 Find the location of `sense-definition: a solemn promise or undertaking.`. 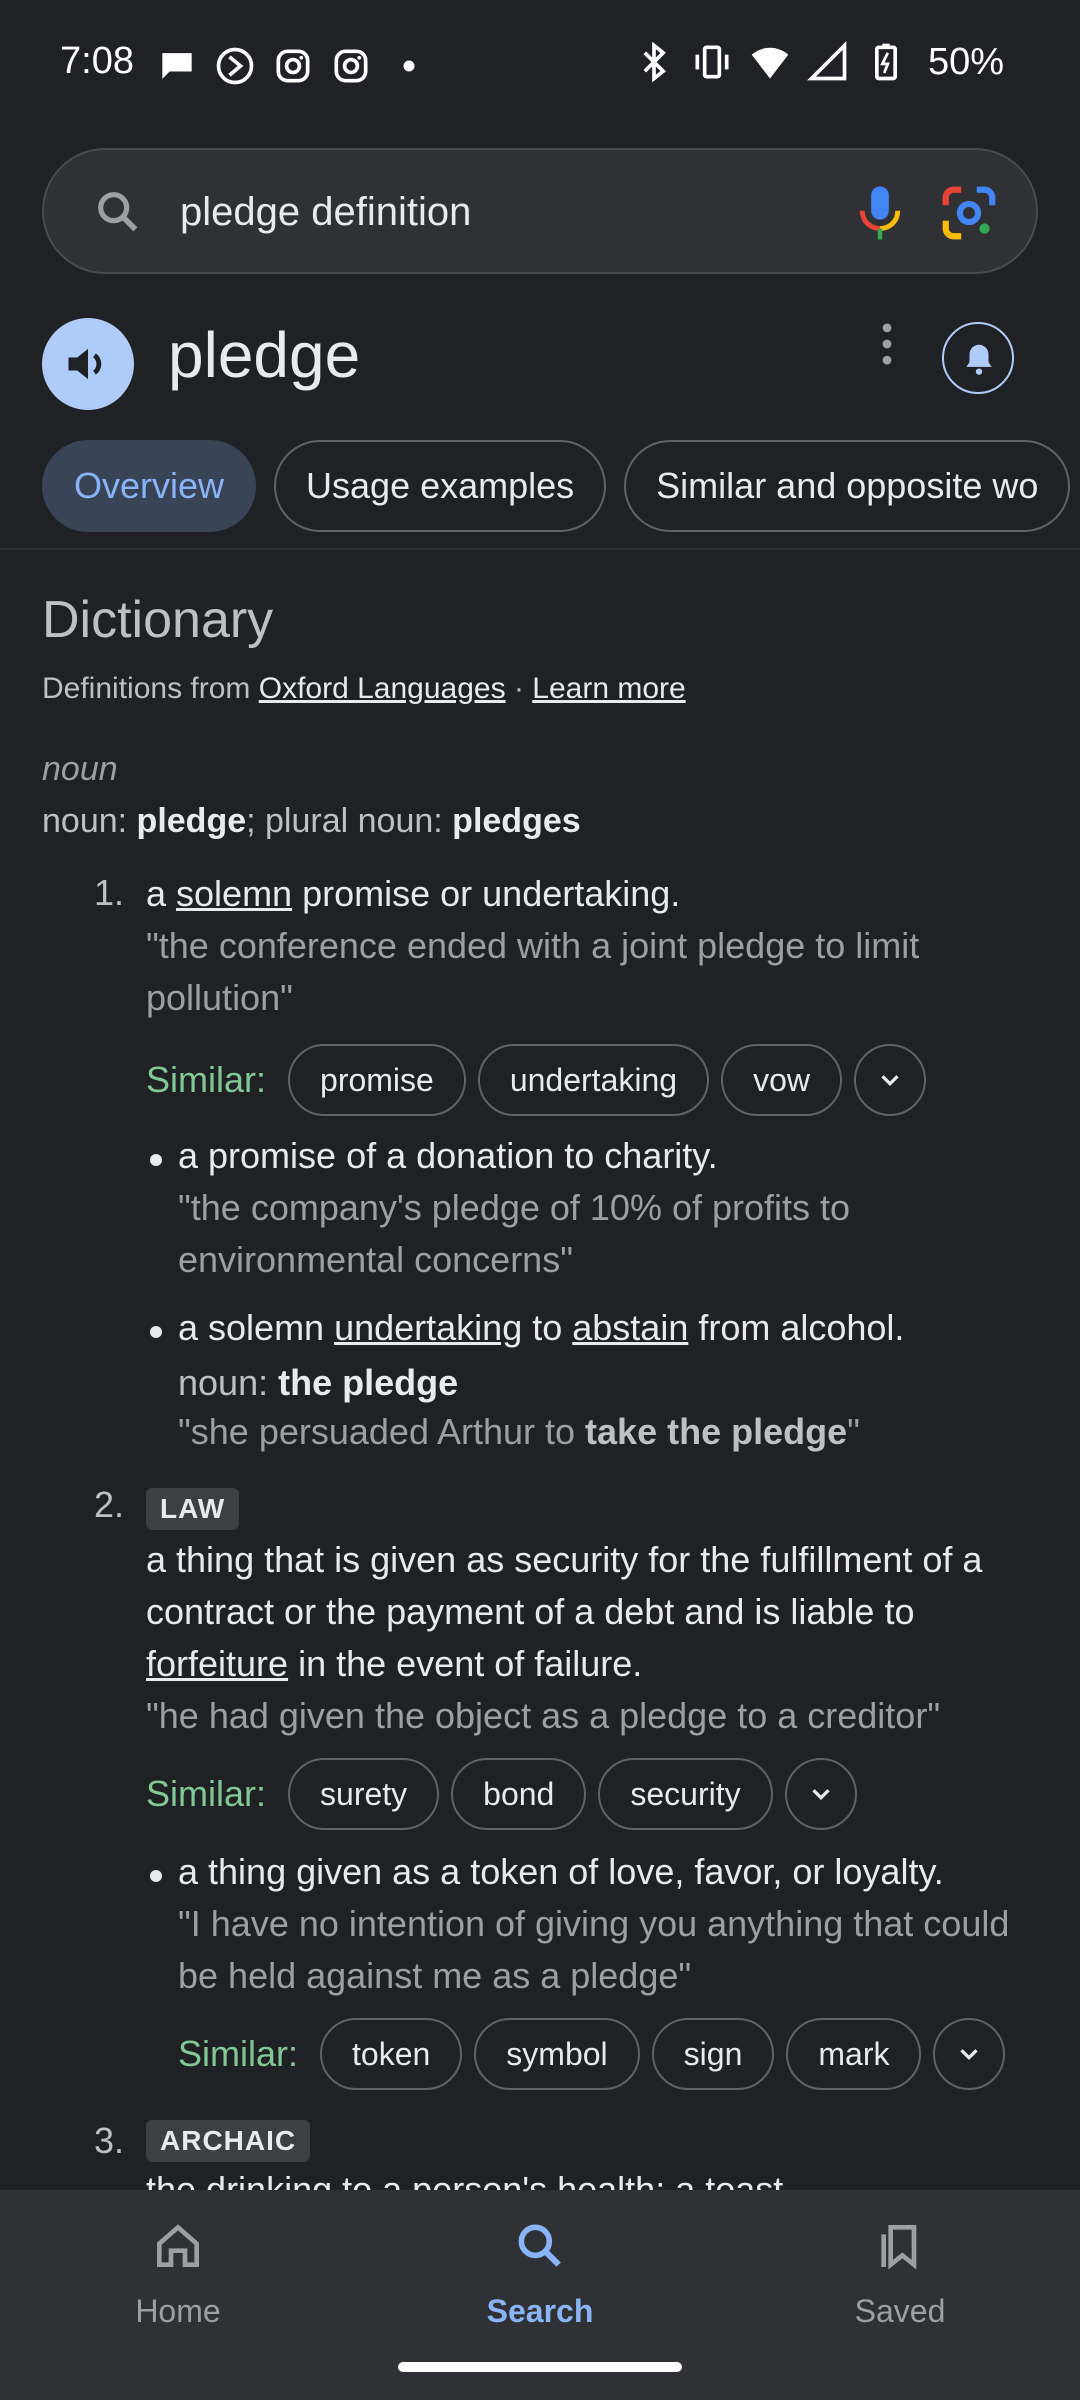

sense-definition: a solemn promise or undertaking. is located at coordinates (591, 894).